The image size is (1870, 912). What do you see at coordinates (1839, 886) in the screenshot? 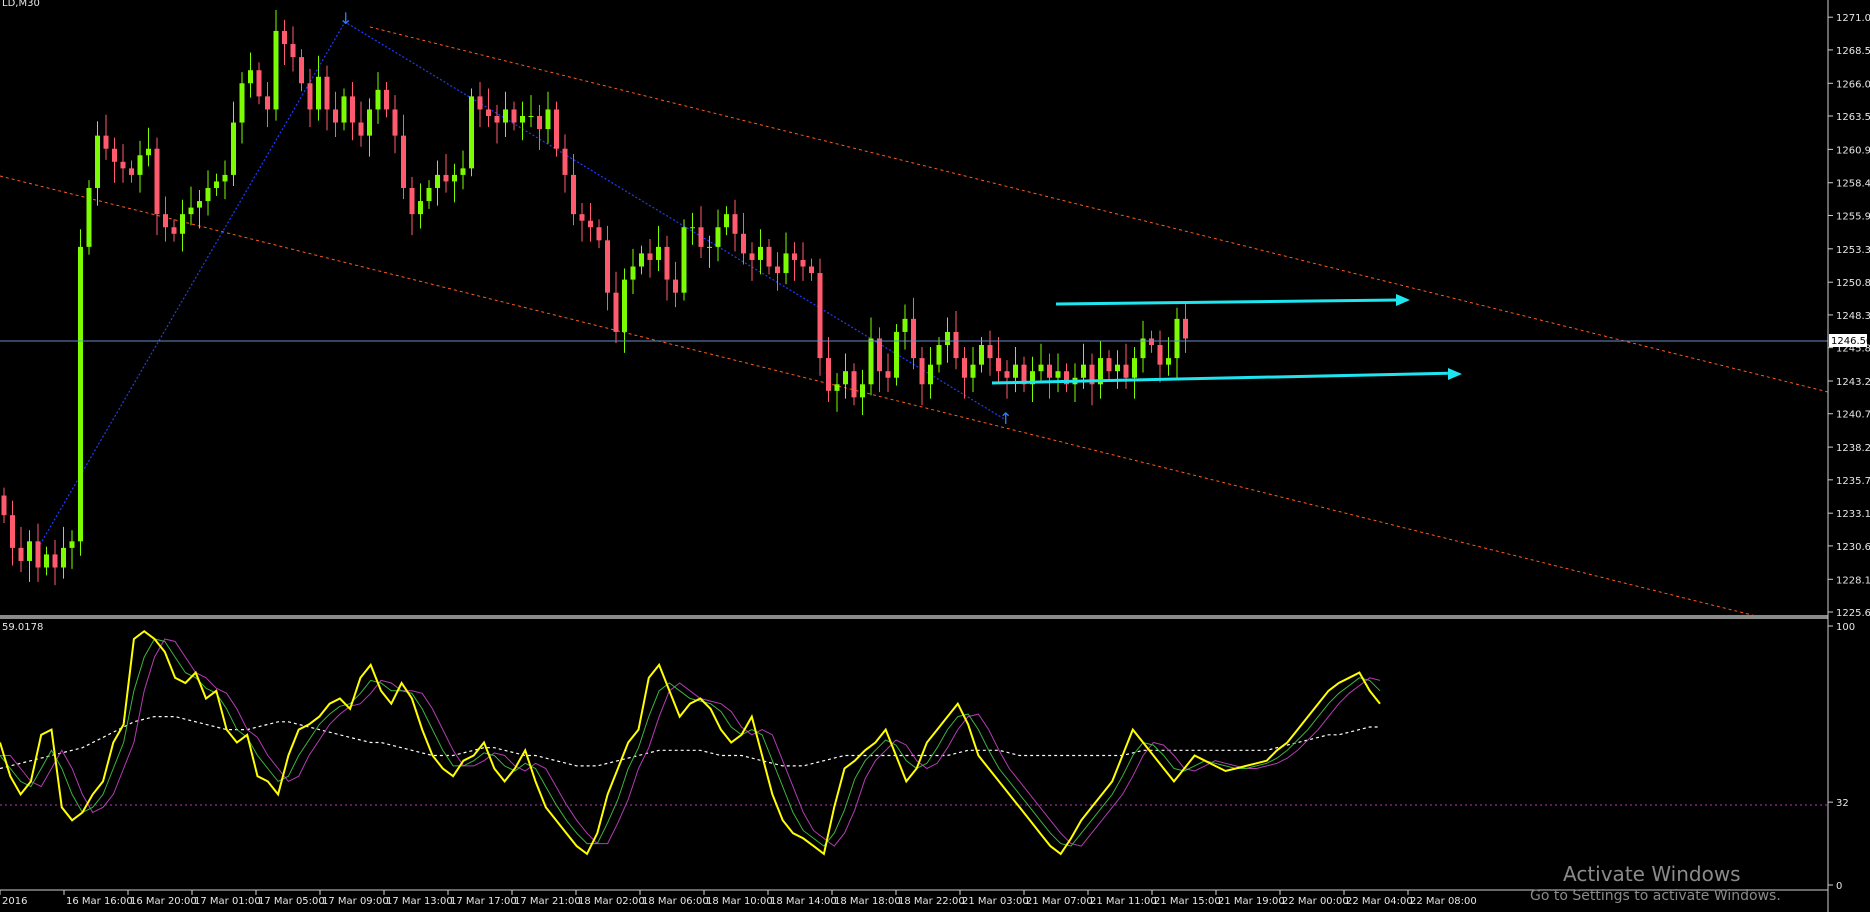
I see `indicator-tick-label: 0` at bounding box center [1839, 886].